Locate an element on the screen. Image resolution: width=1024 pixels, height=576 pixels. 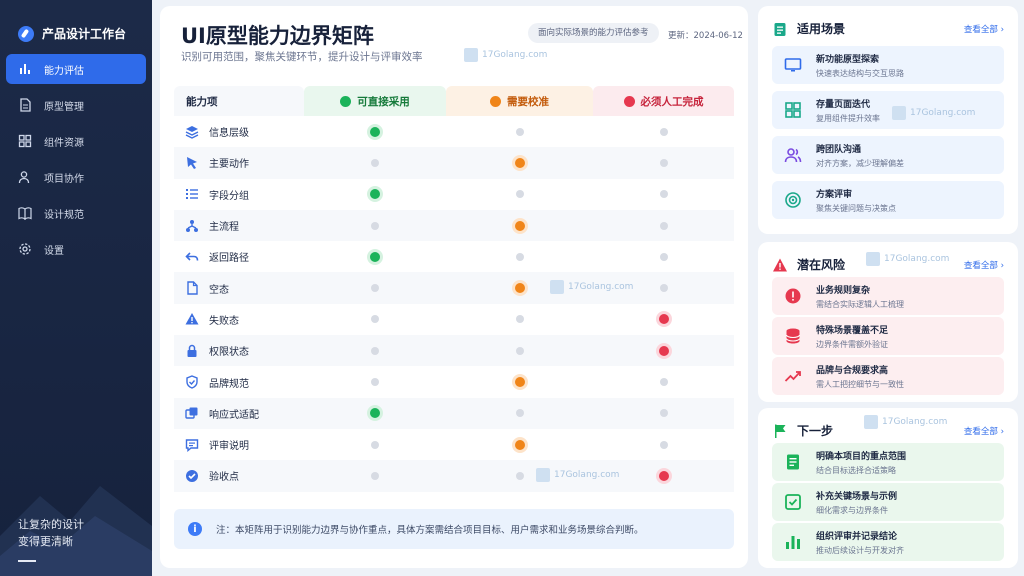
capability-label: 失败态 is located at coordinates (239, 319).